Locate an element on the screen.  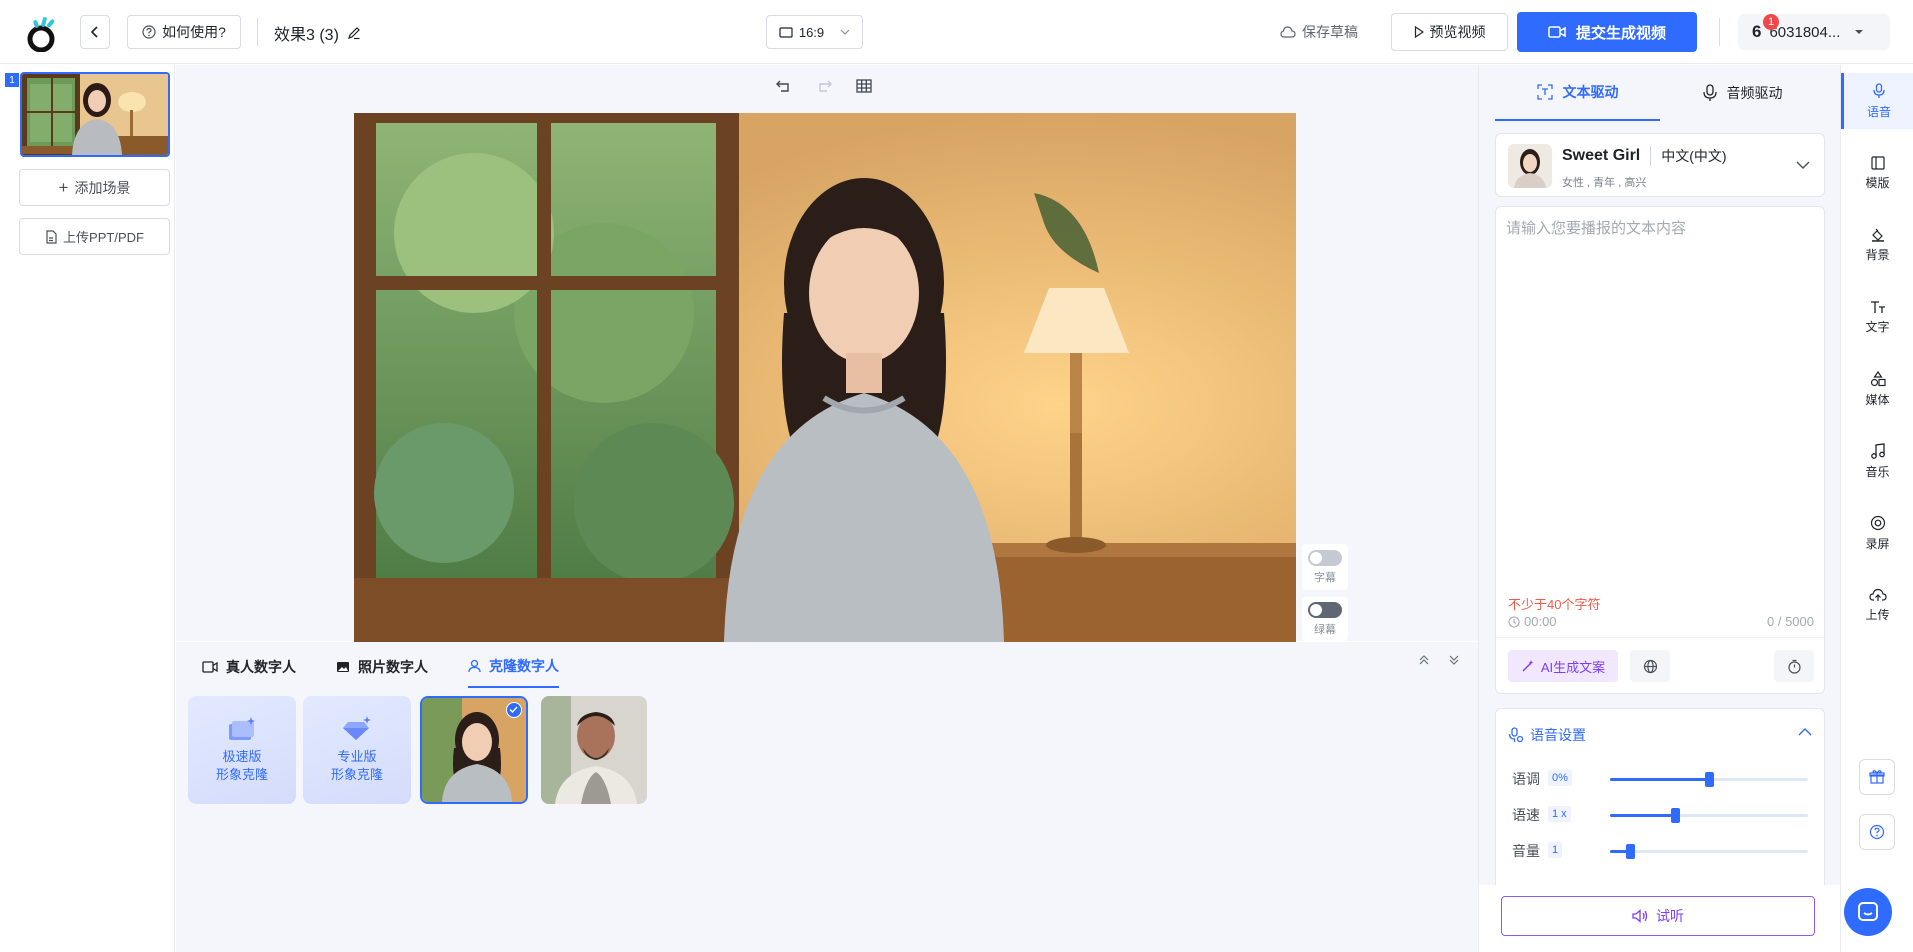
toolbar-item-voice: 语音 is located at coordinates (1877, 101).